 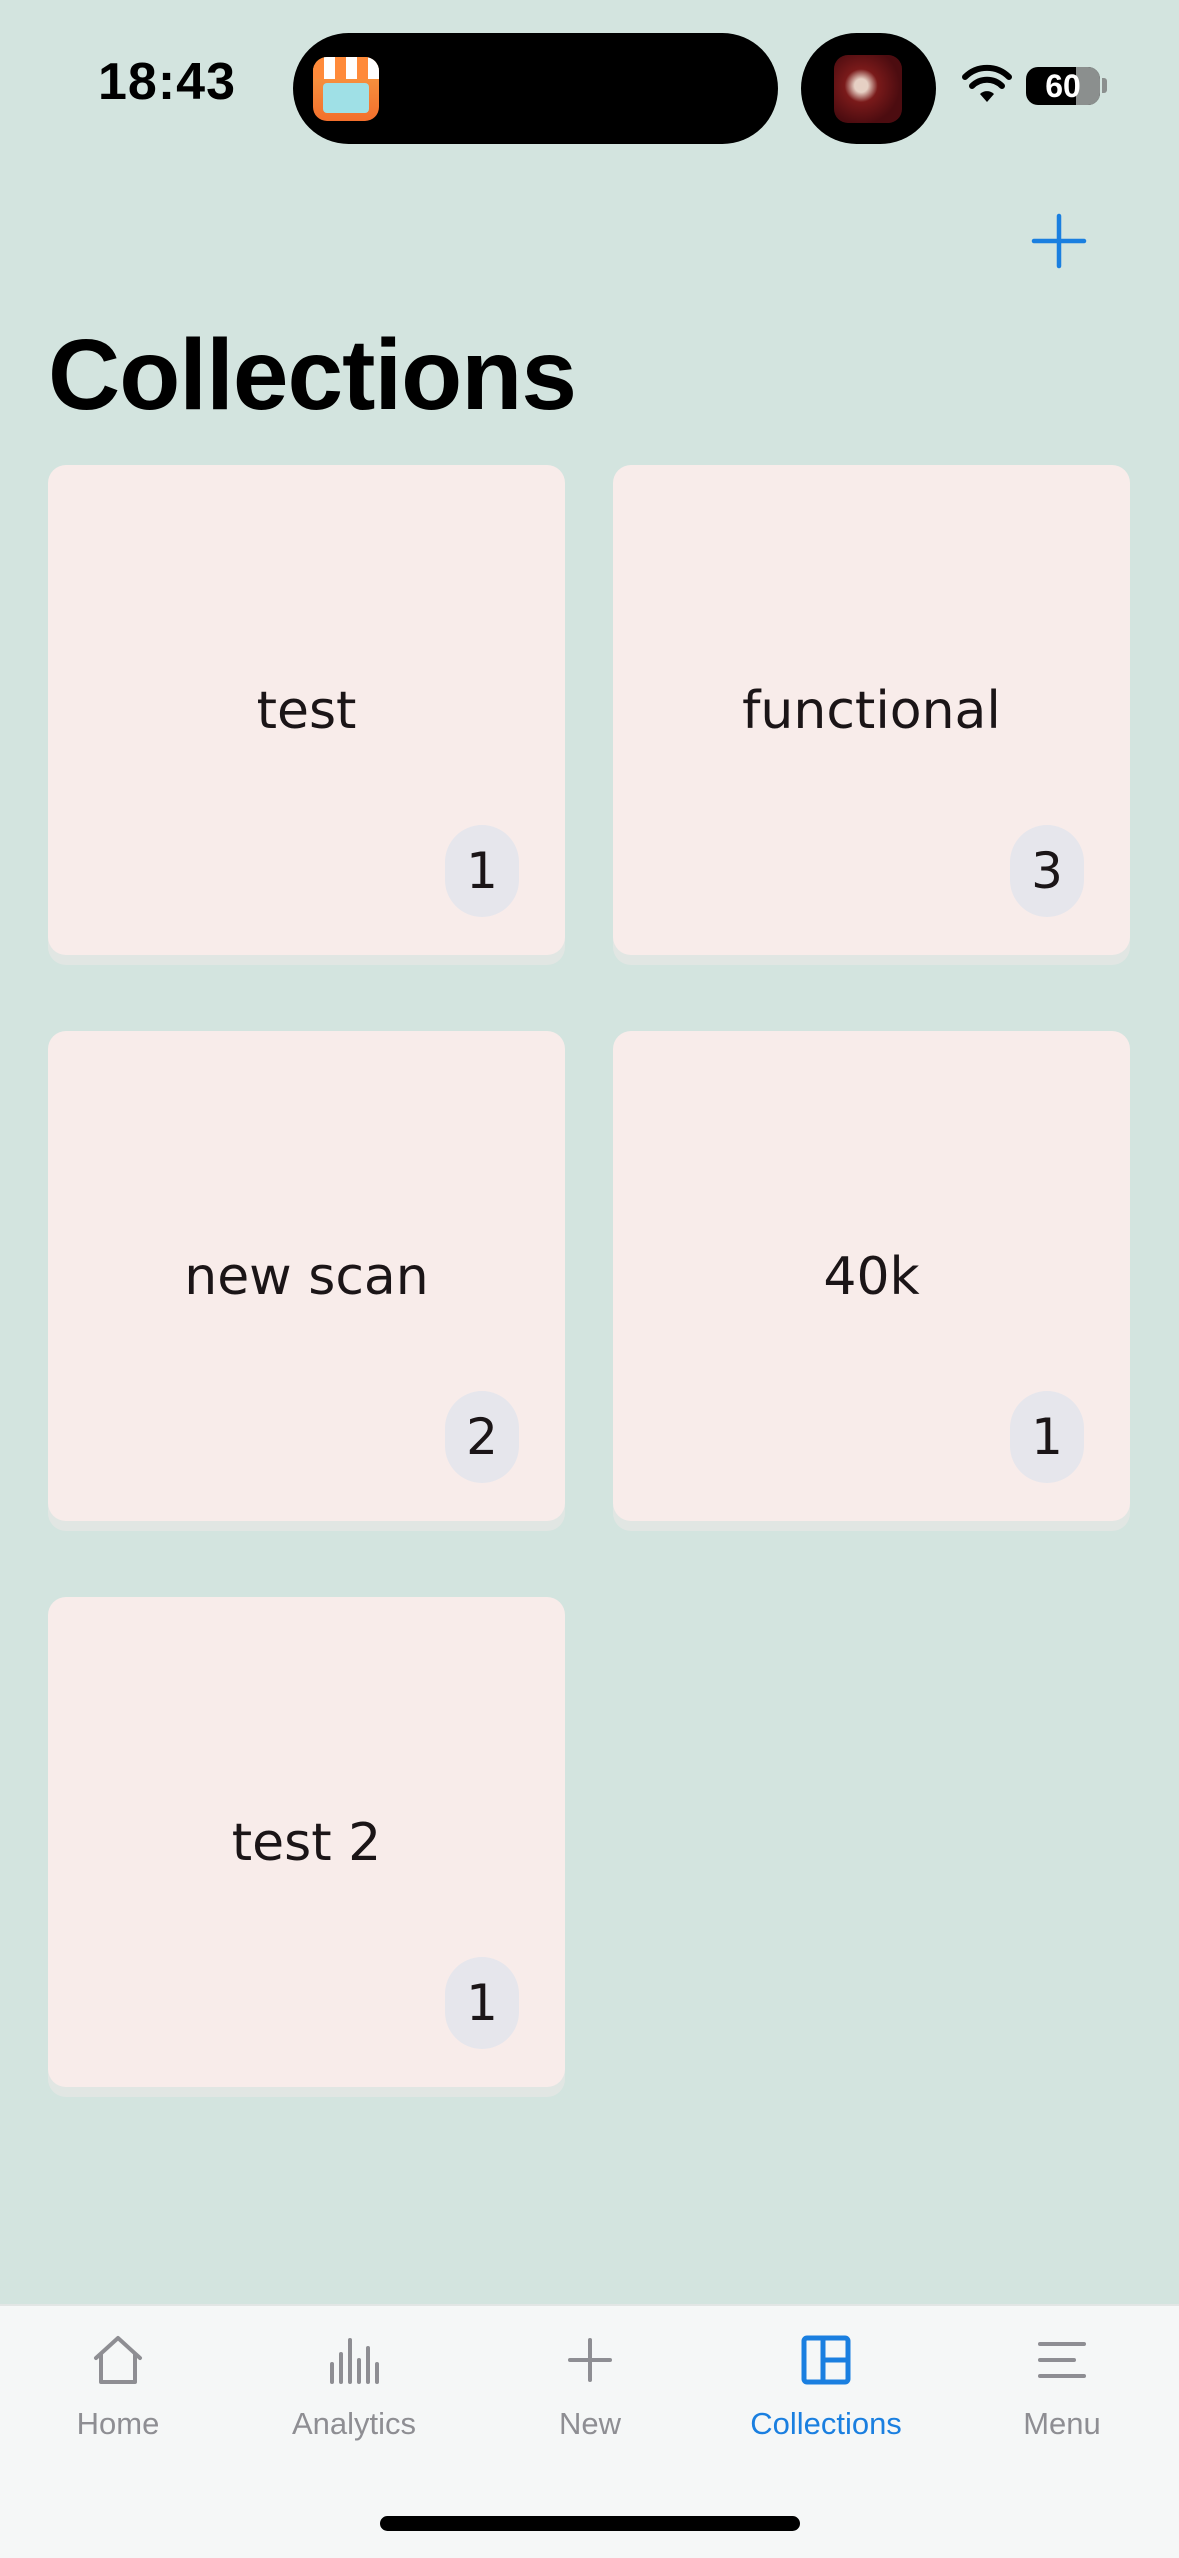 What do you see at coordinates (312, 375) in the screenshot?
I see `page-title: Collections` at bounding box center [312, 375].